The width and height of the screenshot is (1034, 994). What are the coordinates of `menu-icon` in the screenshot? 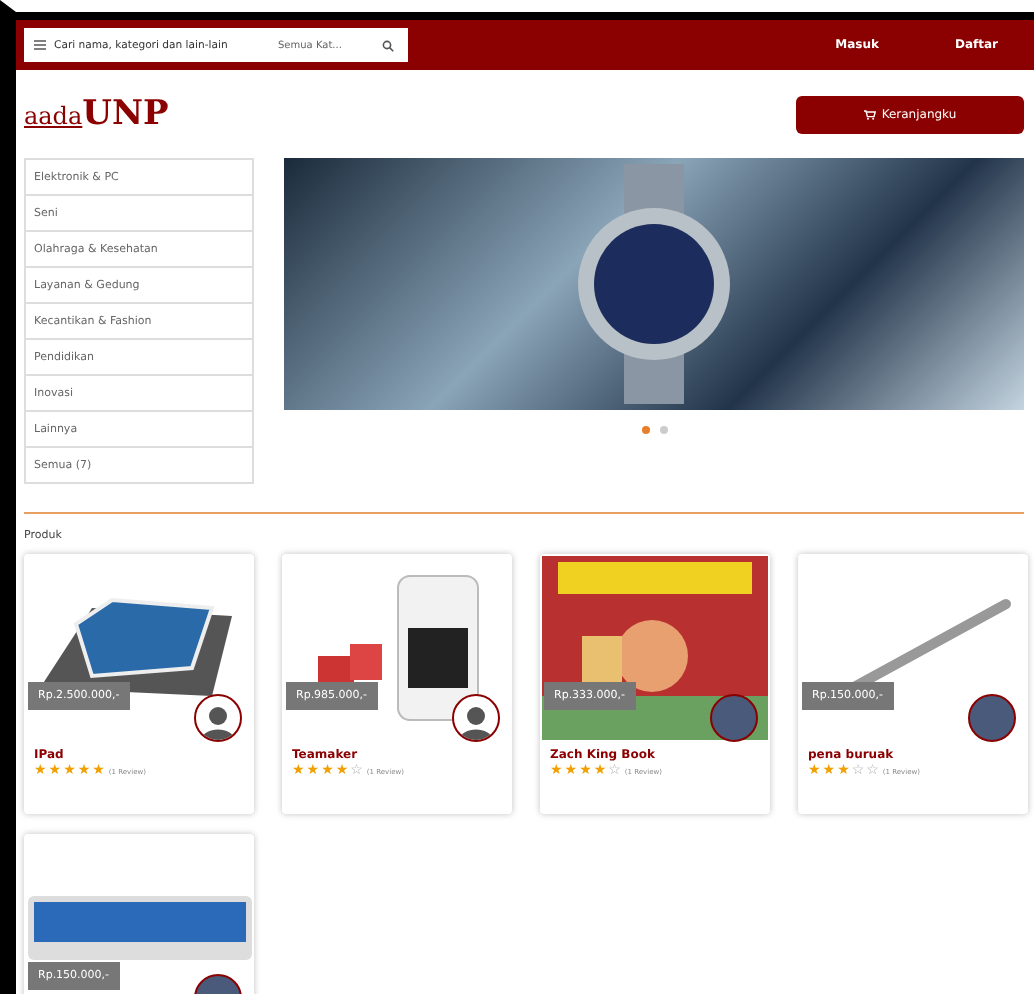 It's located at (40, 45).